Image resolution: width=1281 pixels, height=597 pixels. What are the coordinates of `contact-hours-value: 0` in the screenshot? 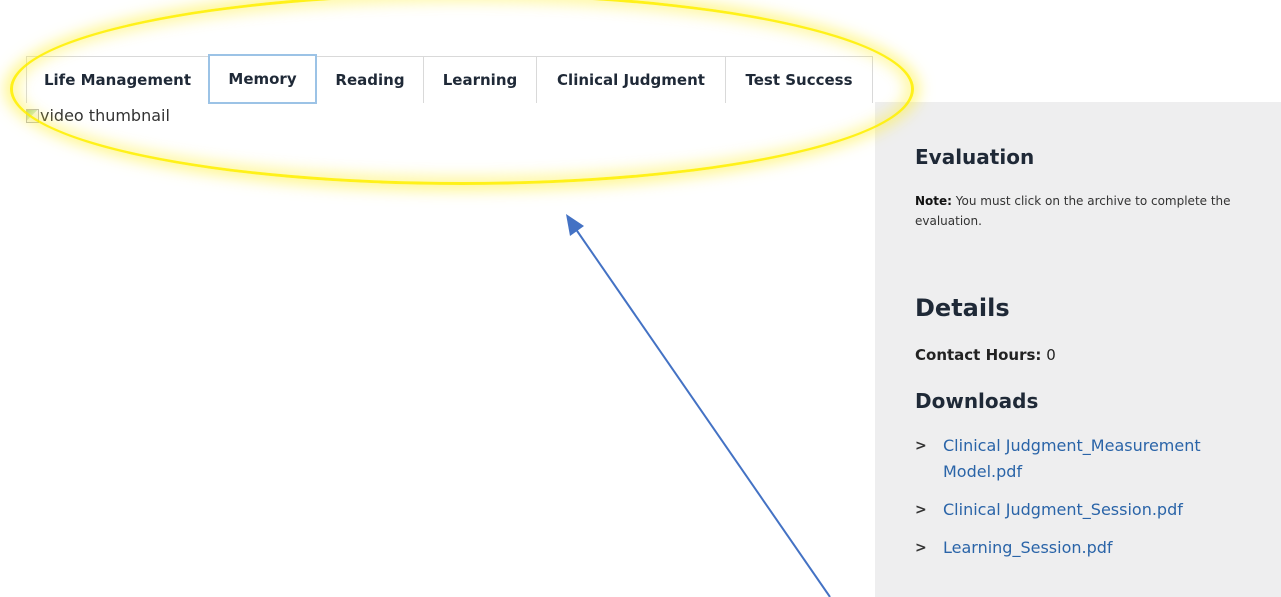 It's located at (1051, 355).